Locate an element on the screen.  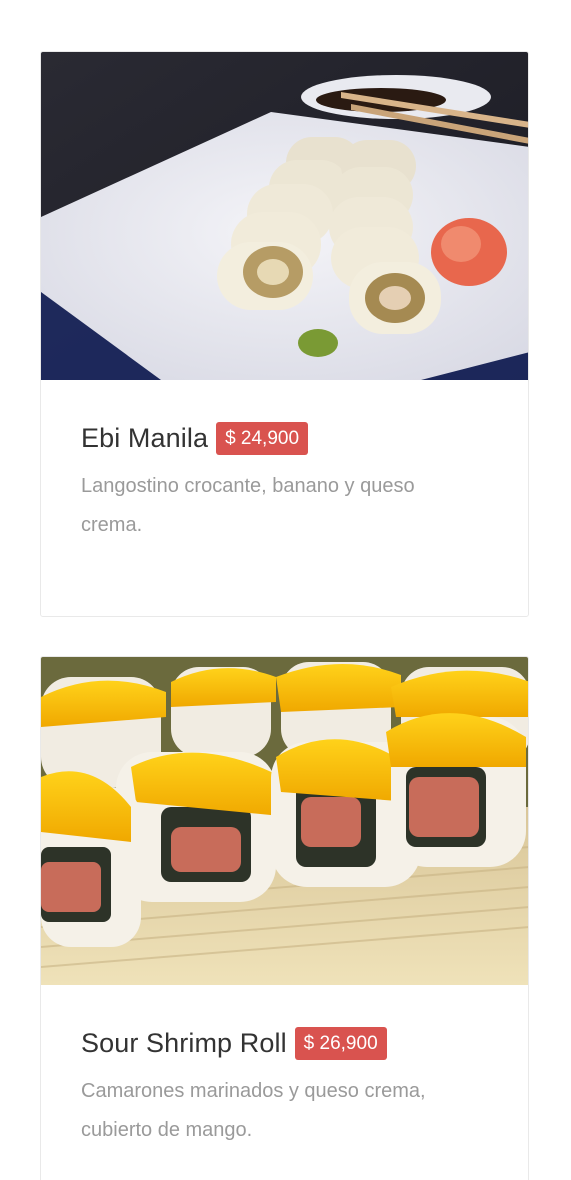
item-name: Ebi Manila is located at coordinates (145, 437).